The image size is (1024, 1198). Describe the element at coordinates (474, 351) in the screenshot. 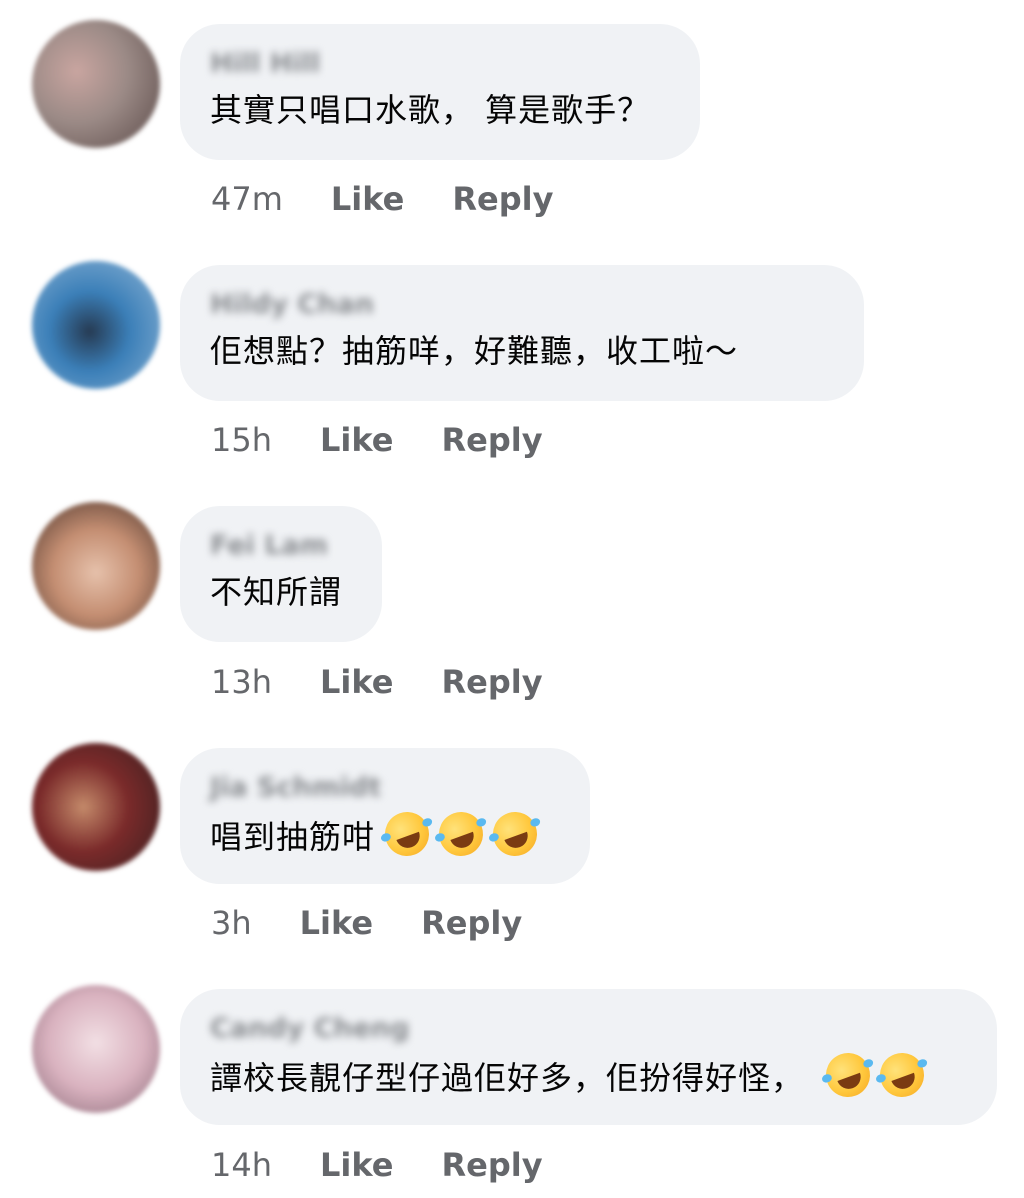

I see `comment-text: 佢想點？抽筋咩，好難聽，收工啦～` at that location.